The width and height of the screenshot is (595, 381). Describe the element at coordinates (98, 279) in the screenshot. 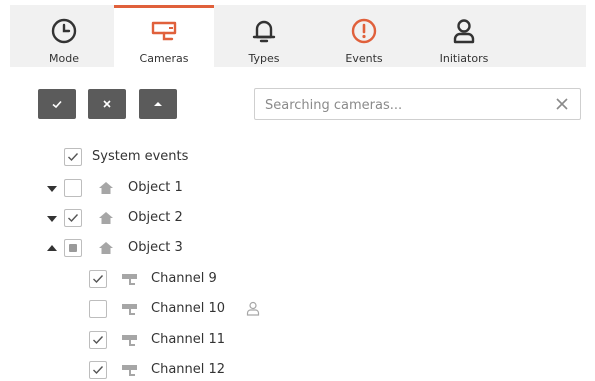

I see `channel-9-checkbox` at that location.